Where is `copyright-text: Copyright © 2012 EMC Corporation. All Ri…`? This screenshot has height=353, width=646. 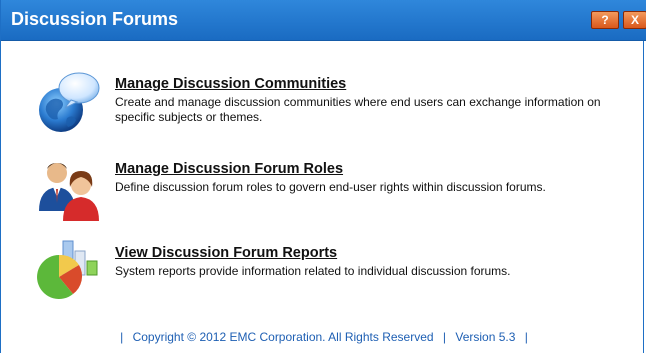
copyright-text: Copyright © 2012 EMC Corporation. All Ri… is located at coordinates (283, 337).